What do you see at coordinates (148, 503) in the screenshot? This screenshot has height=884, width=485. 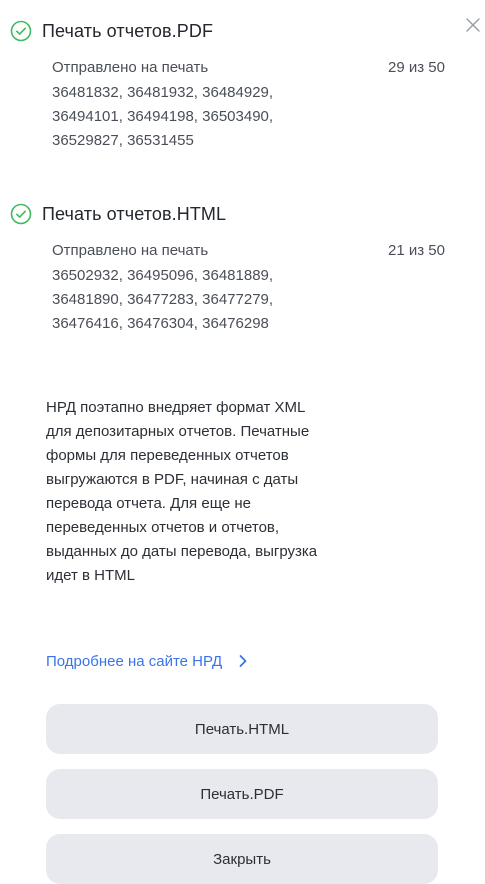 I see `notice-line: перевода отчета. Для еще не` at bounding box center [148, 503].